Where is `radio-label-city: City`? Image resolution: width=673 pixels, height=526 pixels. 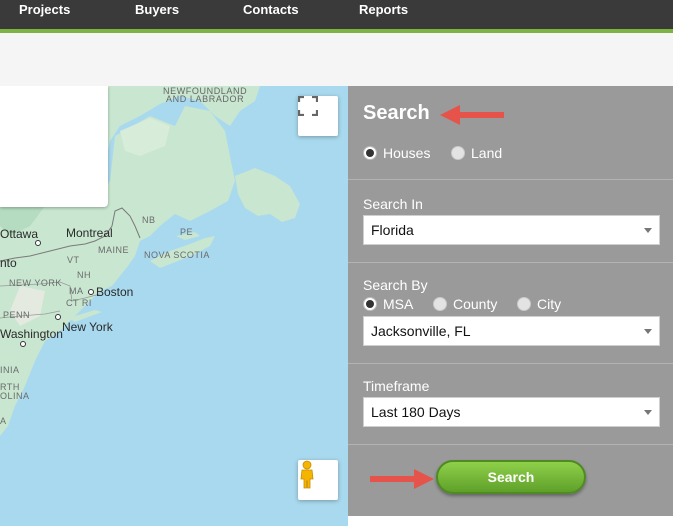 radio-label-city: City is located at coordinates (549, 304).